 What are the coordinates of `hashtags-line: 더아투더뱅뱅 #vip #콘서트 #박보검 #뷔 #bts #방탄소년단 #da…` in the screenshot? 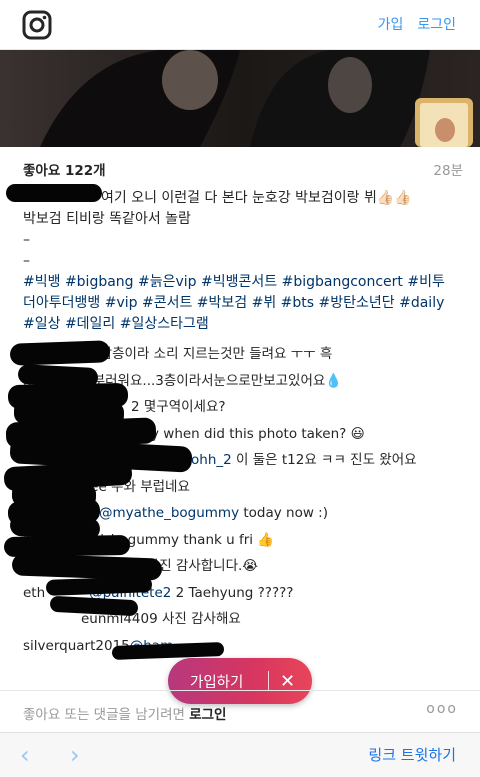 It's located at (243, 303).